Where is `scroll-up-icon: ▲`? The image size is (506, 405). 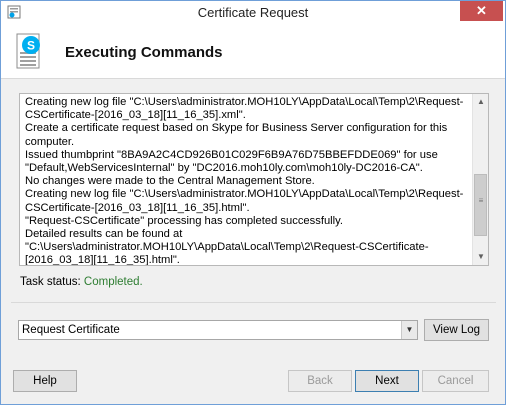
scroll-up-icon: ▲ is located at coordinates (480, 102).